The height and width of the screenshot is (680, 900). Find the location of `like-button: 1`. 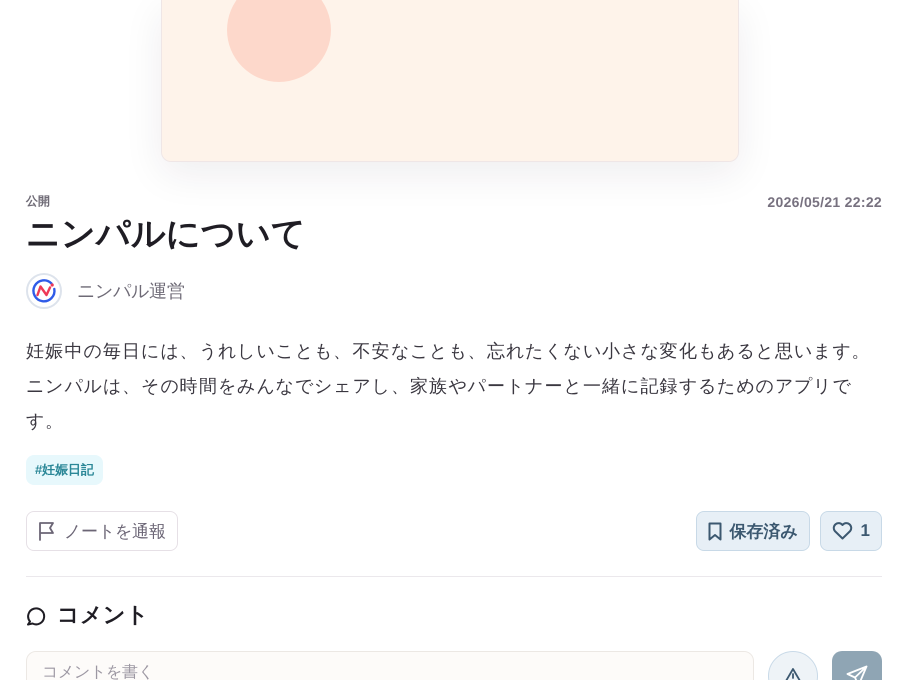

like-button: 1 is located at coordinates (851, 531).